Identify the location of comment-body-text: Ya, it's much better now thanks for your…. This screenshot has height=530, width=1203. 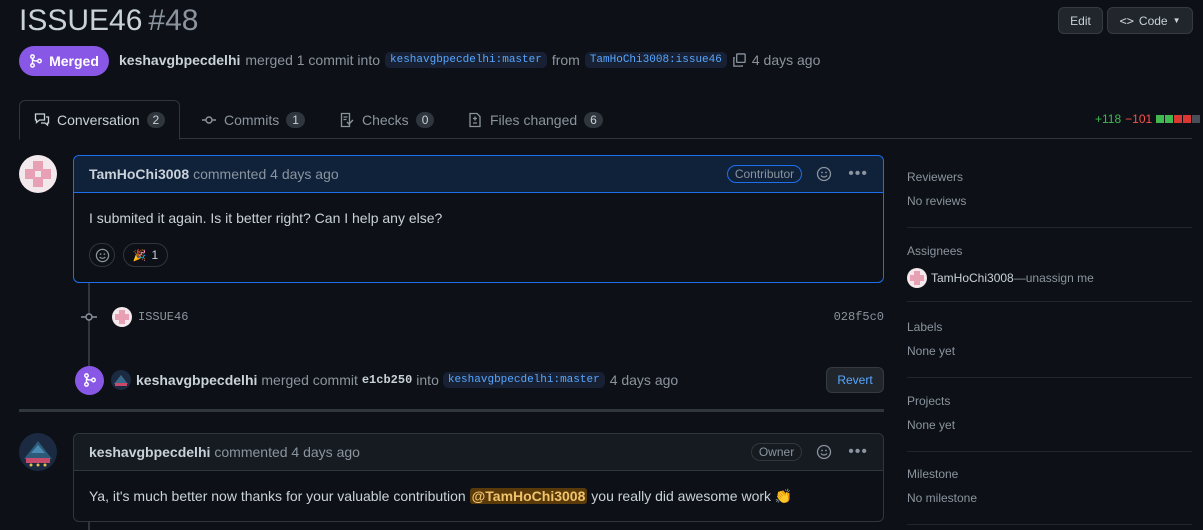
(277, 496).